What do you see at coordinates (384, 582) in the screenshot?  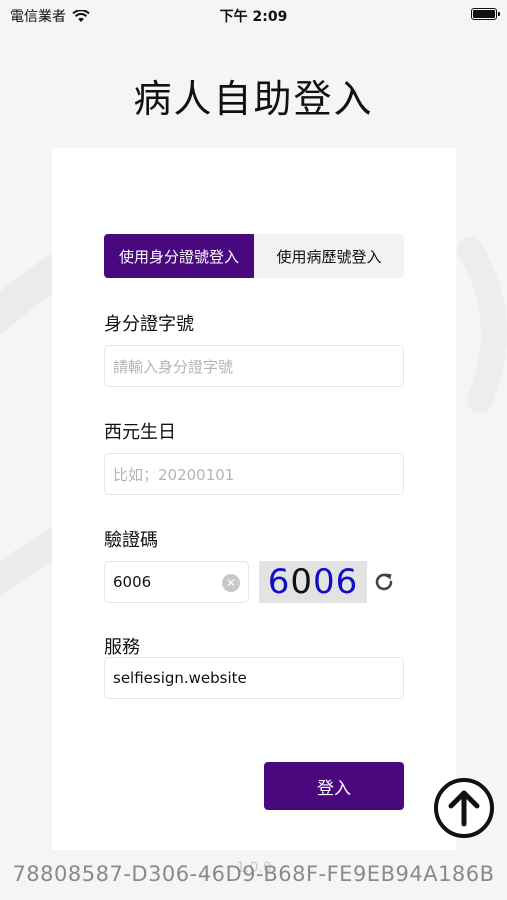 I see `refresh-icon` at bounding box center [384, 582].